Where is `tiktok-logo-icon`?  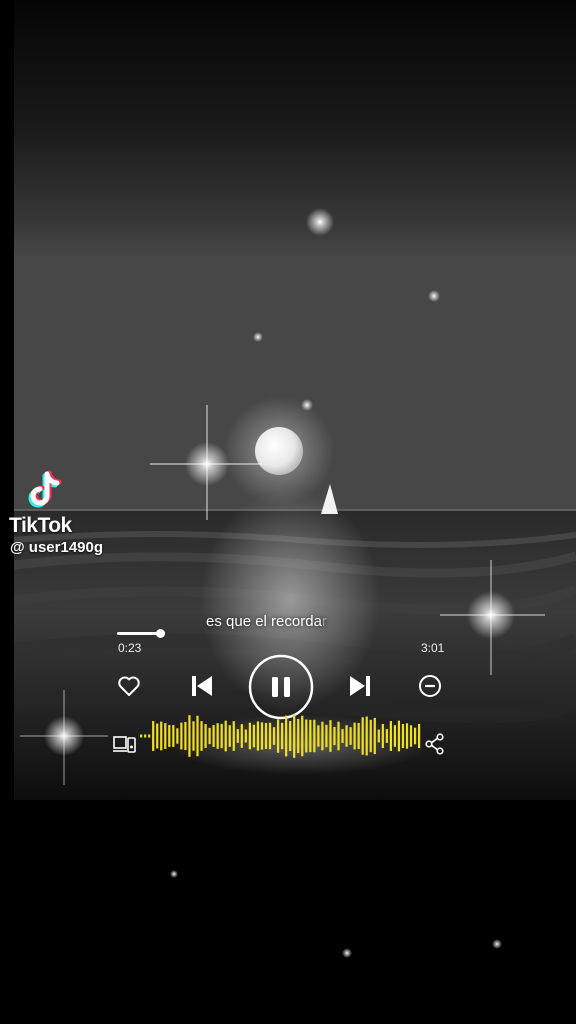
tiktok-logo-icon is located at coordinates (45, 489).